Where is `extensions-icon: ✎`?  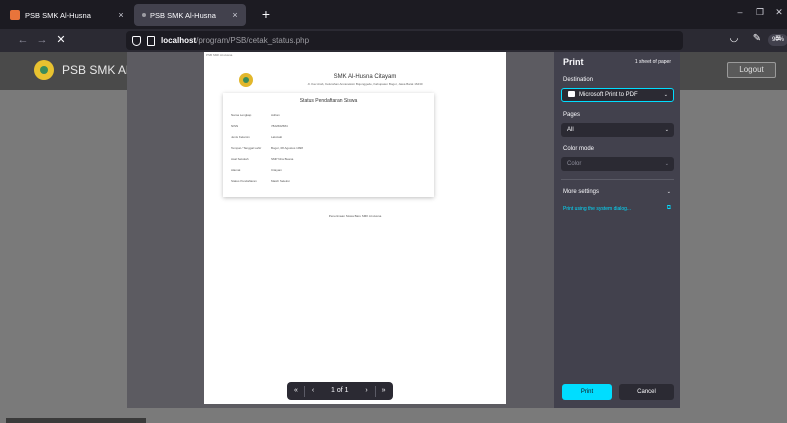
extensions-icon: ✎ is located at coordinates (757, 38).